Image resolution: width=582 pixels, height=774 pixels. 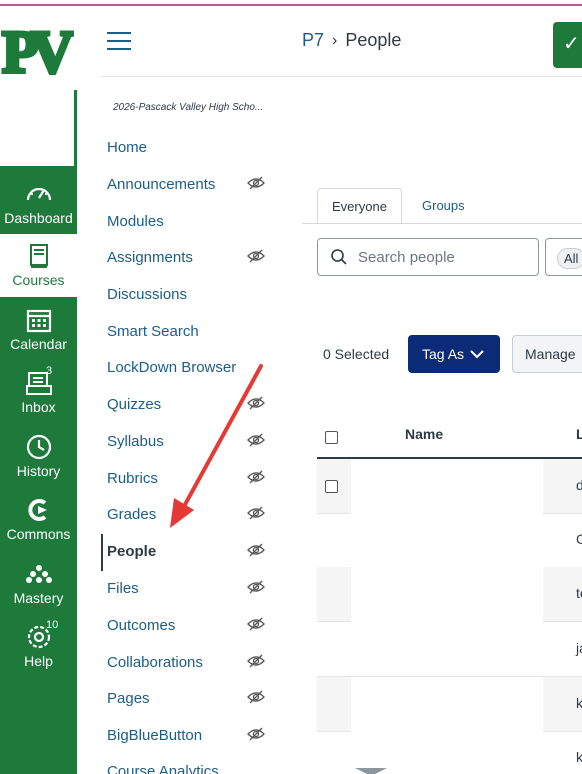 What do you see at coordinates (38, 598) in the screenshot?
I see `global-nav-label: Mastery` at bounding box center [38, 598].